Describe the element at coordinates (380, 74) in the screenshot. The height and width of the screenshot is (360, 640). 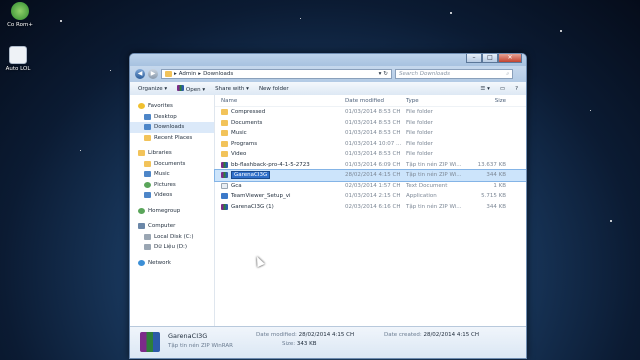
I see `address-dropdown-icon: ▾` at that location.